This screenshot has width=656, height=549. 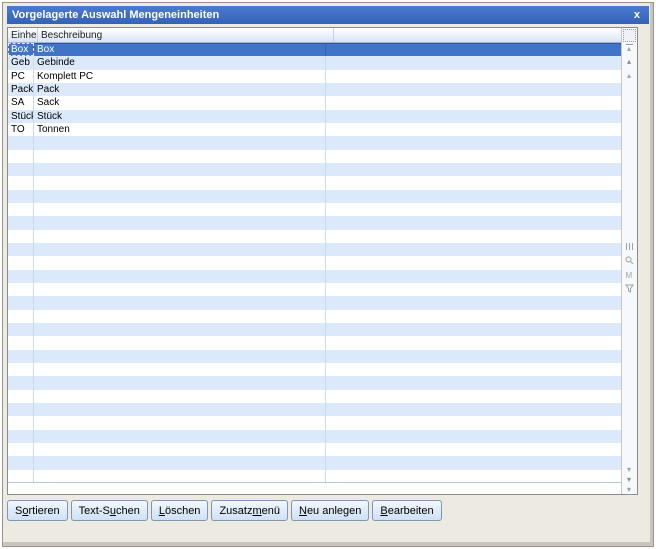 I want to click on button-bearbeiten: Bearbeiten, so click(x=407, y=510).